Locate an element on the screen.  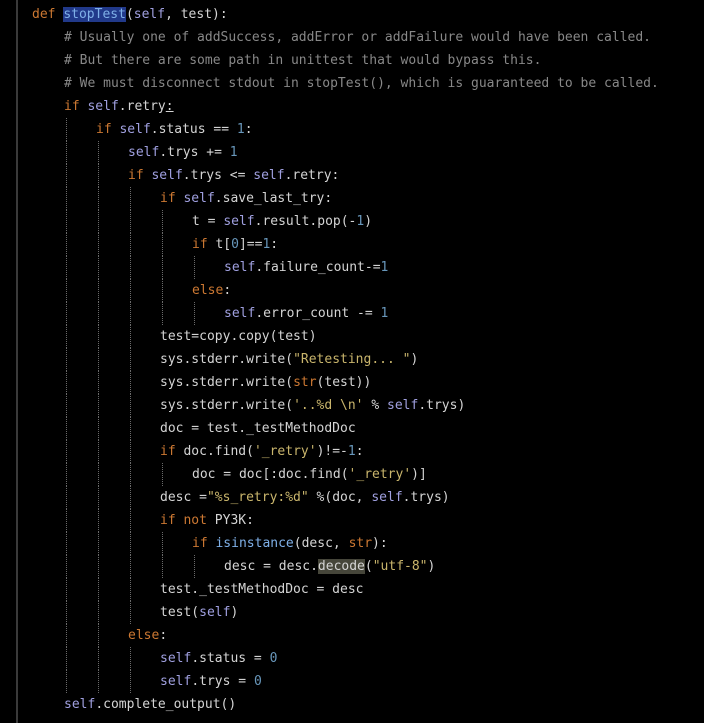
code-line: if isinstance(desc, str): is located at coordinates (290, 543).